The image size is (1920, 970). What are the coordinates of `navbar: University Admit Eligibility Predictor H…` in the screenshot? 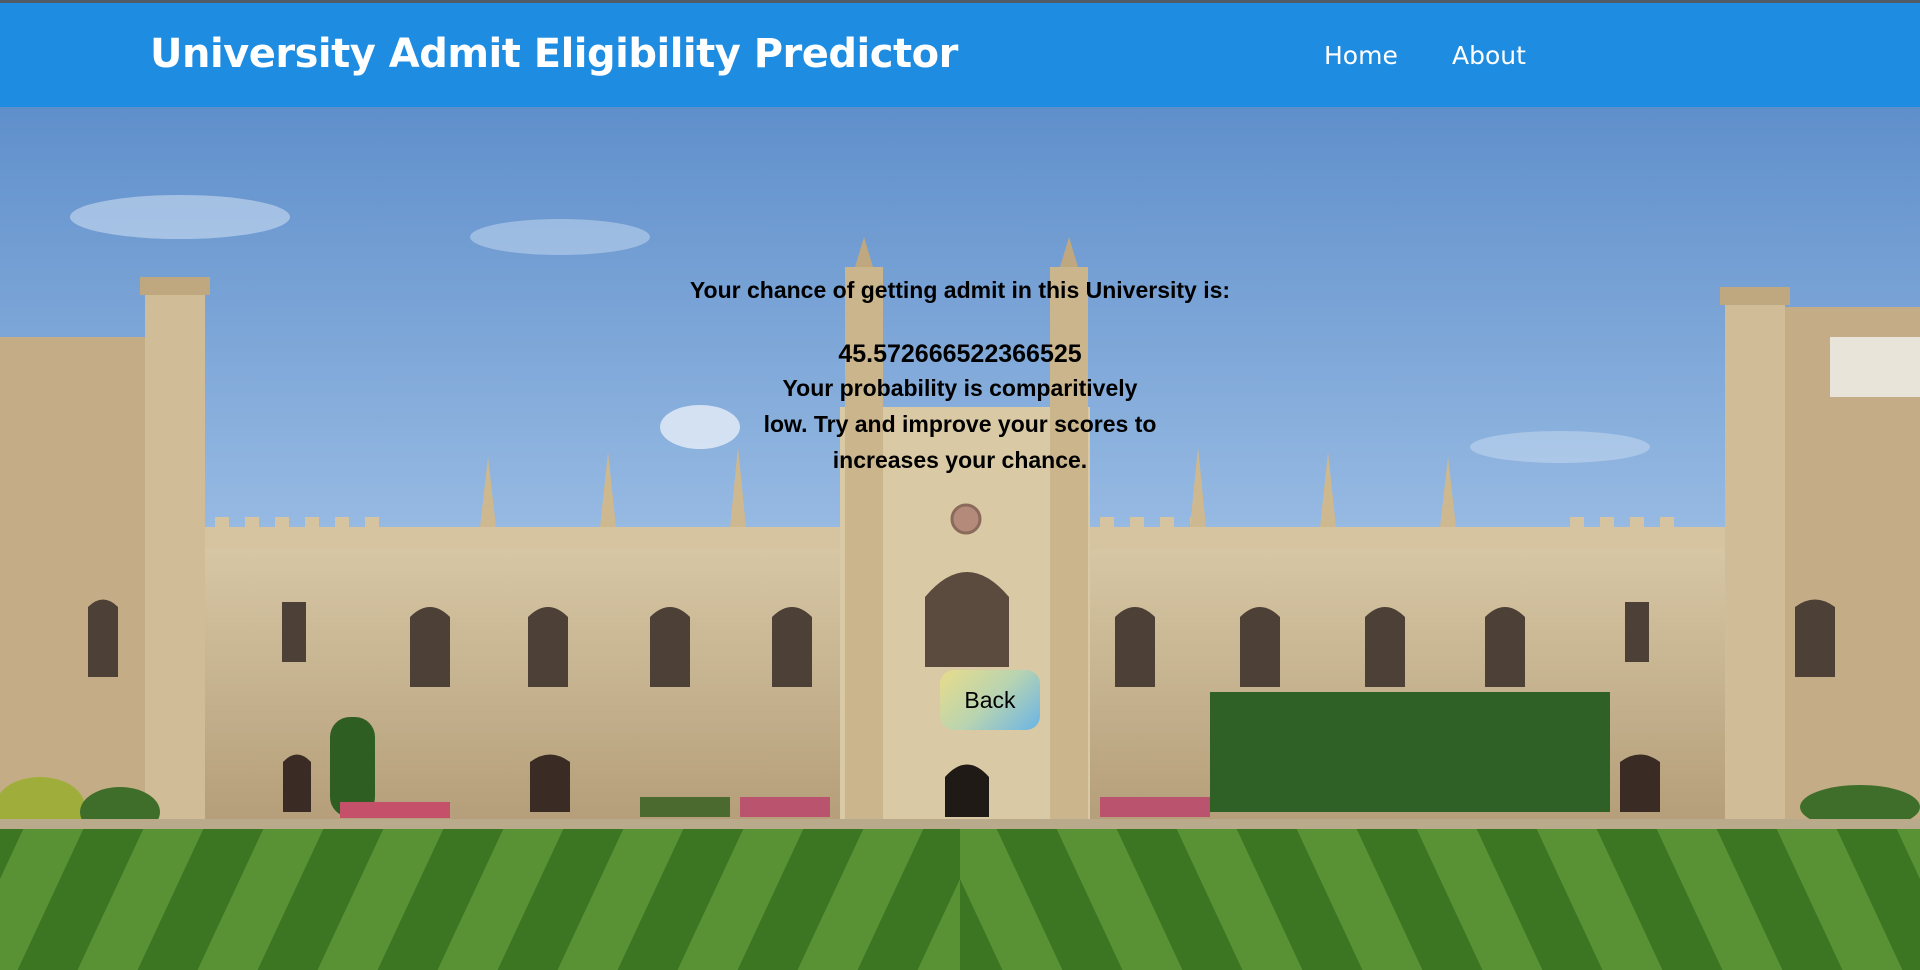 It's located at (960, 53).